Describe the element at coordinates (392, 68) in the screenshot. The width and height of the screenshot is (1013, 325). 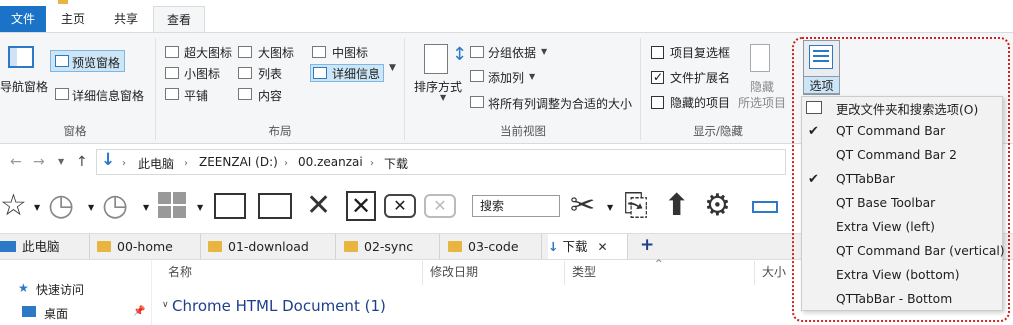
I see `layout-scroll-down-icon: ▼` at that location.